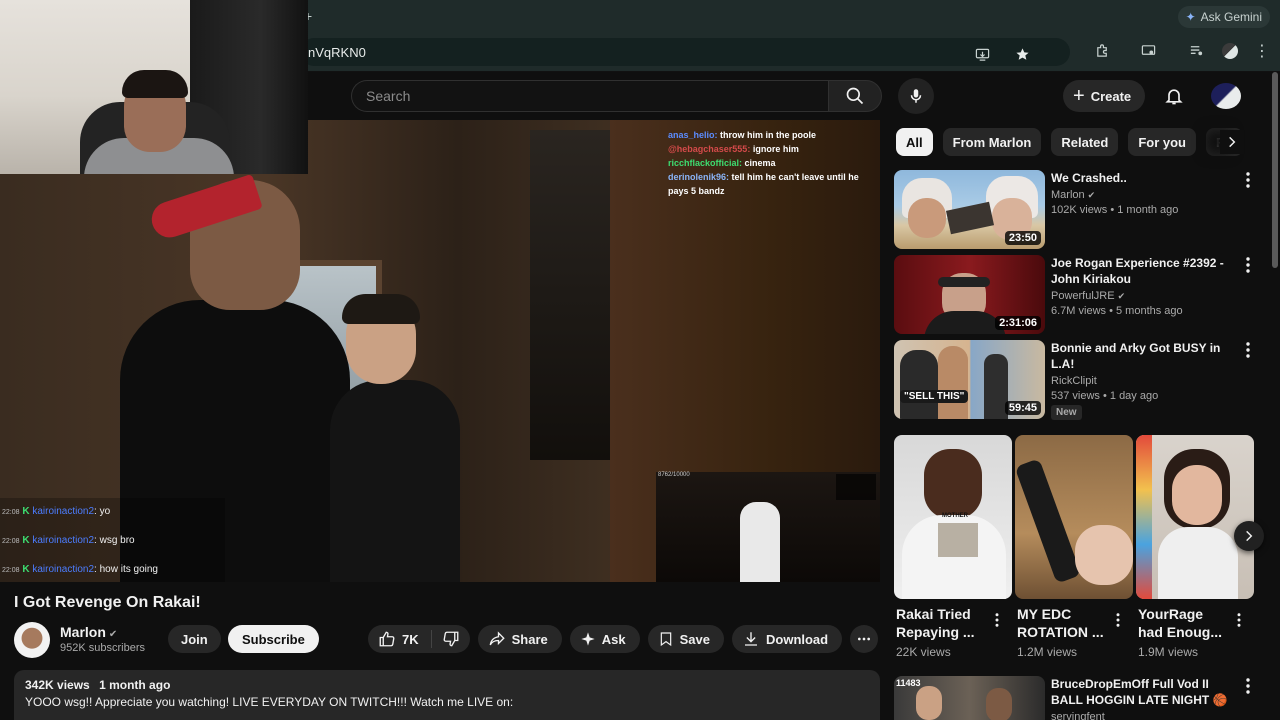 The height and width of the screenshot is (720, 1280). I want to click on channel-name: RickClipit, so click(1141, 381).